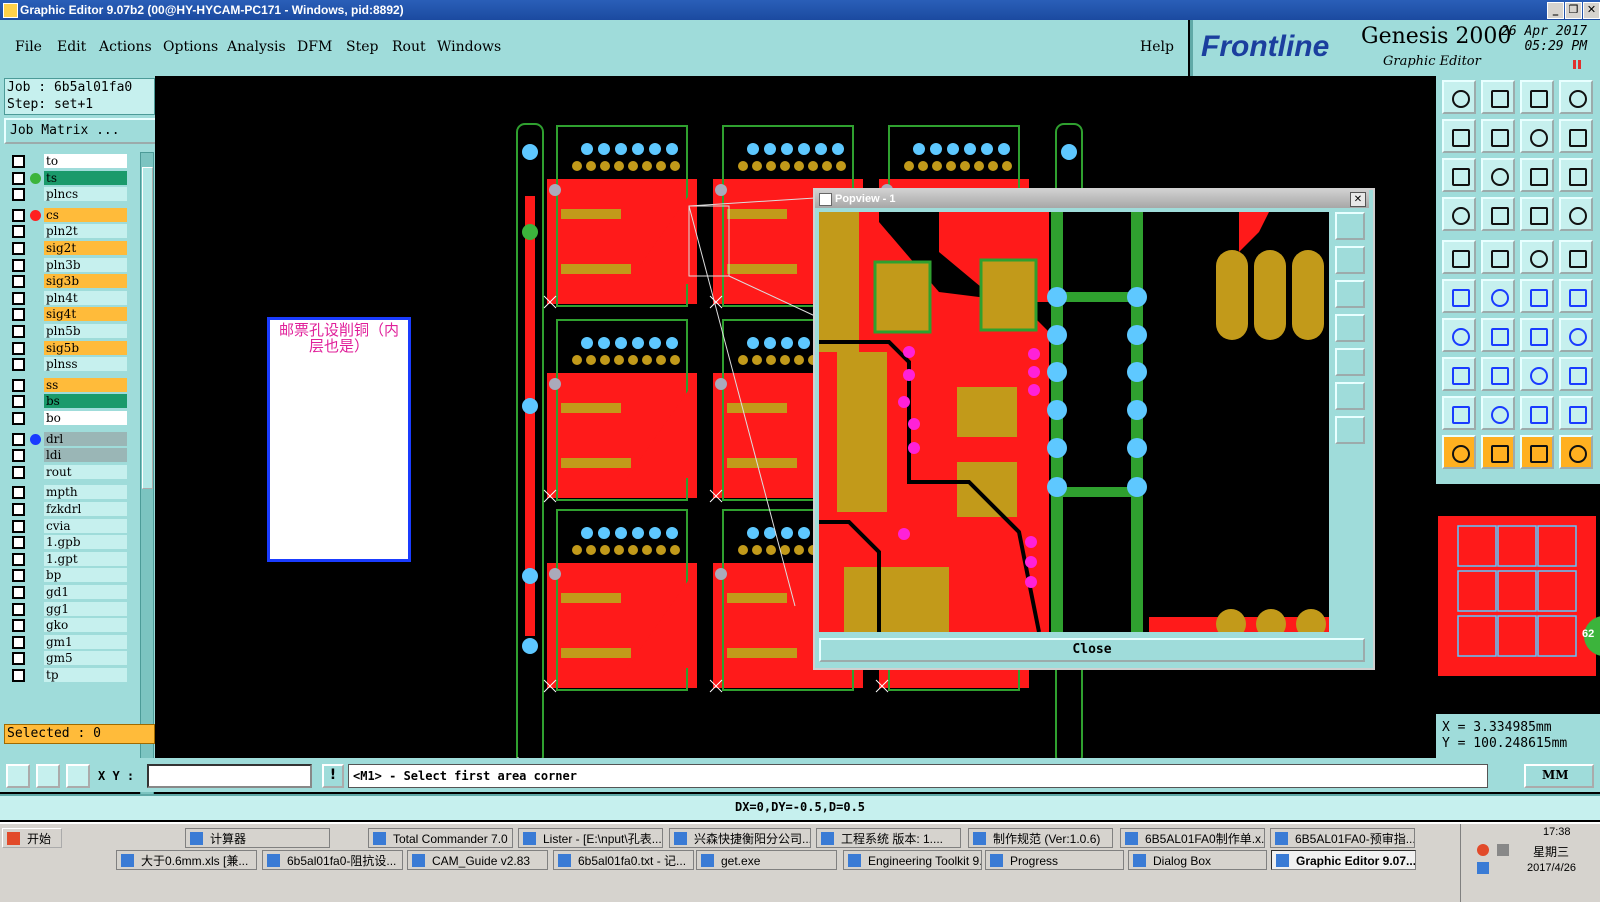 The height and width of the screenshot is (902, 1600). I want to click on triangle-icon, so click(1459, 413).